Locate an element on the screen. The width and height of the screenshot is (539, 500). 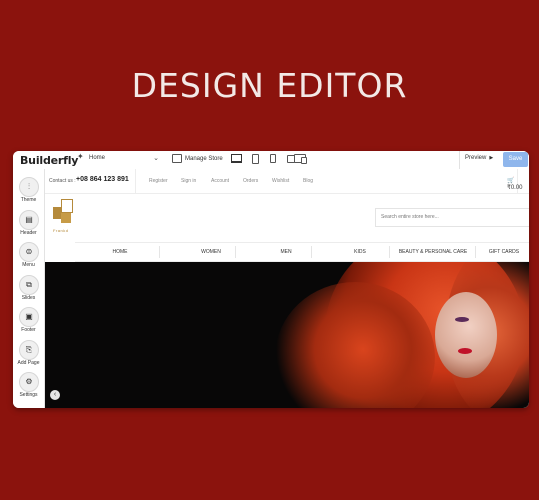
nav-kids: KIDS is located at coordinates (360, 252).